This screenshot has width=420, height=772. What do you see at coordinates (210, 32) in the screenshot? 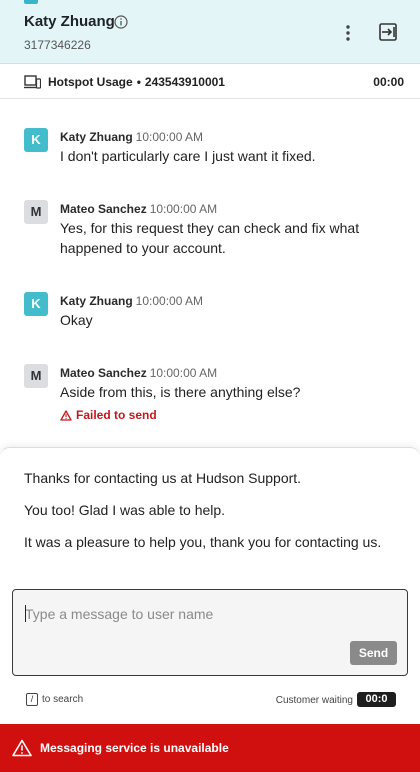
I see `conversation-header: Katy Zhuang 3177346226` at bounding box center [210, 32].